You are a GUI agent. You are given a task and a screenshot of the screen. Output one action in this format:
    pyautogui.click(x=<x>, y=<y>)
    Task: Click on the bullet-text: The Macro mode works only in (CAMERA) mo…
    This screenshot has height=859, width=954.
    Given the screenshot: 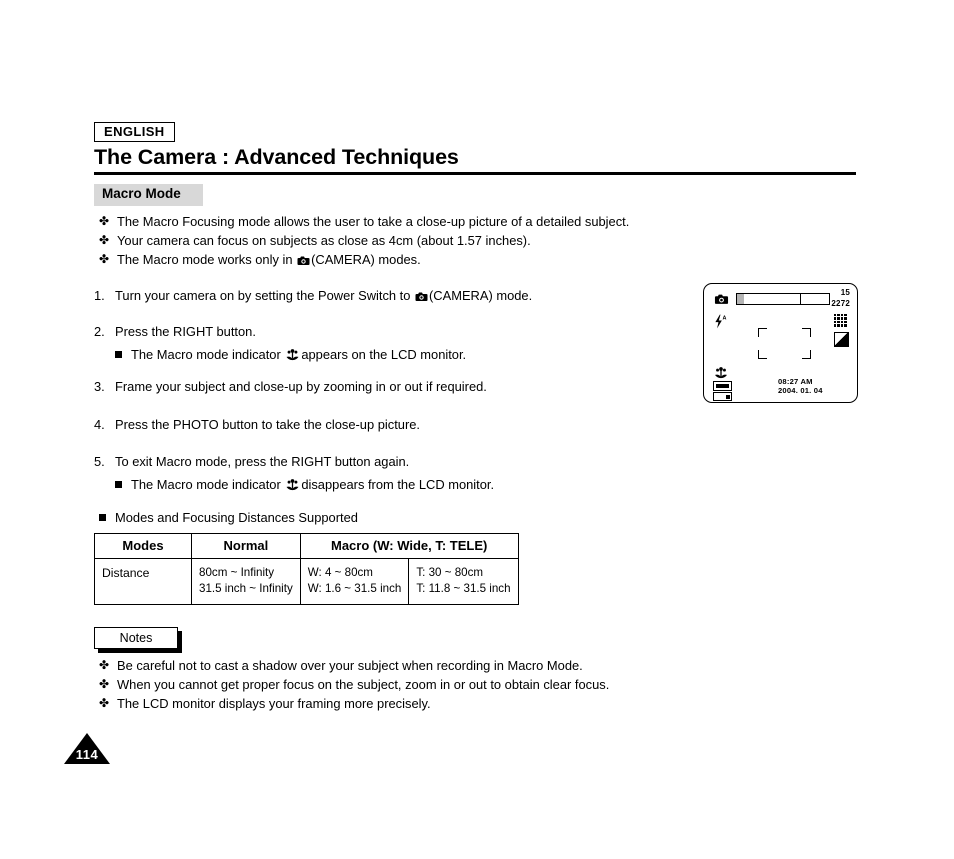 What is the action you would take?
    pyautogui.click(x=269, y=259)
    